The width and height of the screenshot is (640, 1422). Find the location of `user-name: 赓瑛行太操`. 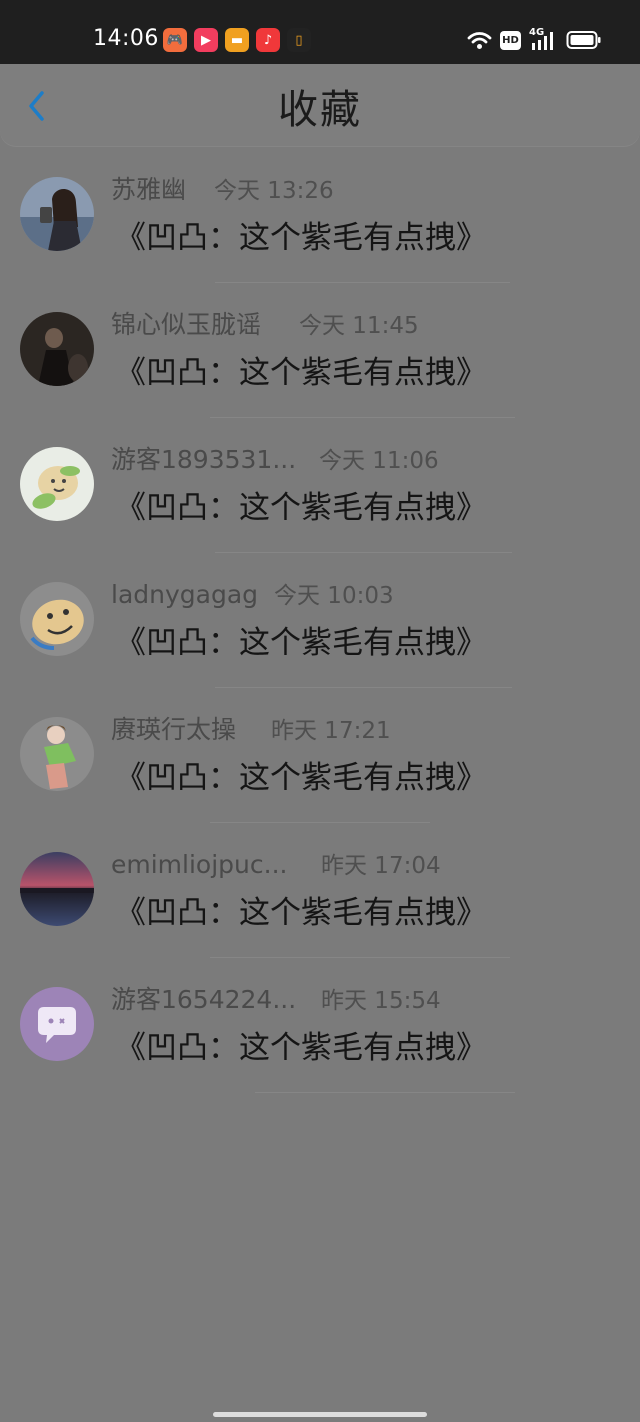

user-name: 赓瑛行太操 is located at coordinates (173, 730).